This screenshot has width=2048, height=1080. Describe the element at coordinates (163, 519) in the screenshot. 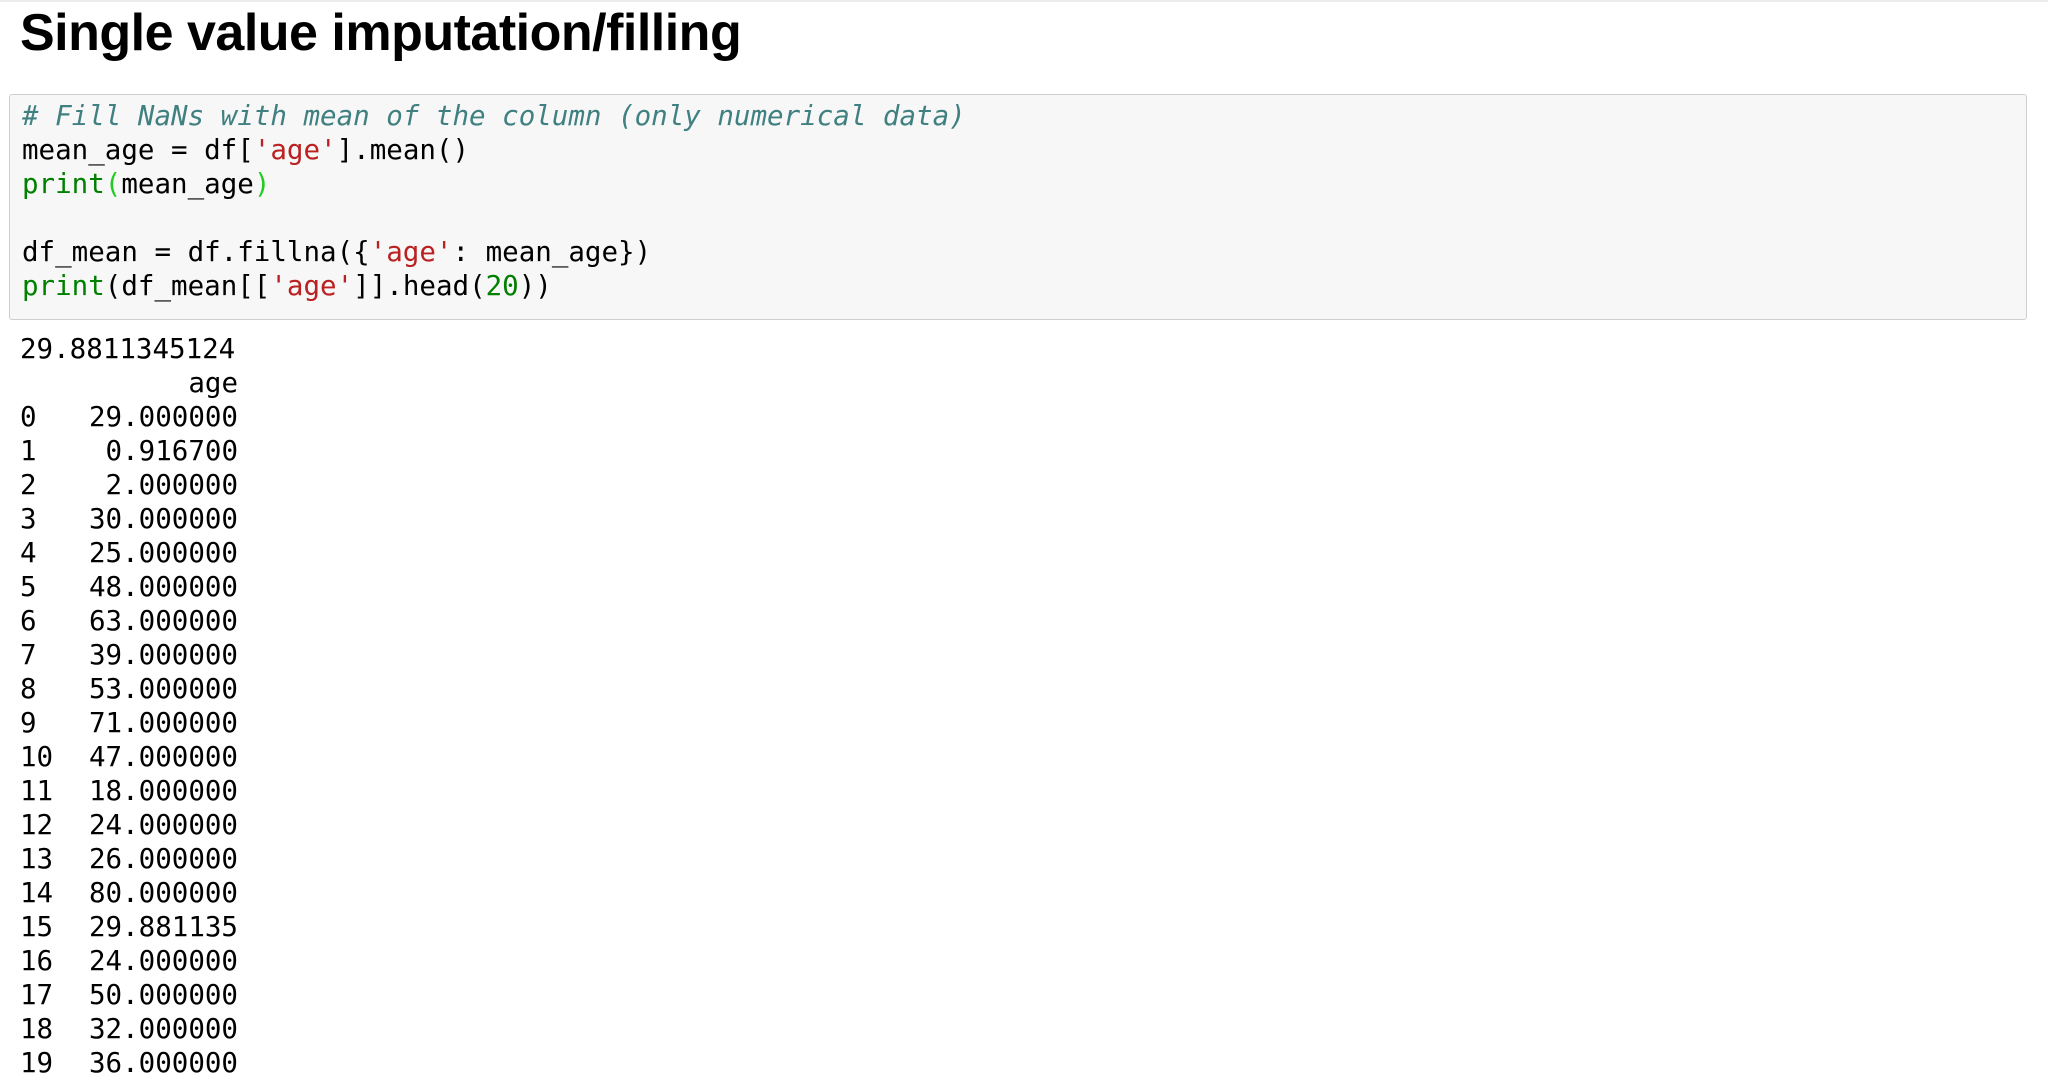

I see `row-value: 30.000000` at that location.